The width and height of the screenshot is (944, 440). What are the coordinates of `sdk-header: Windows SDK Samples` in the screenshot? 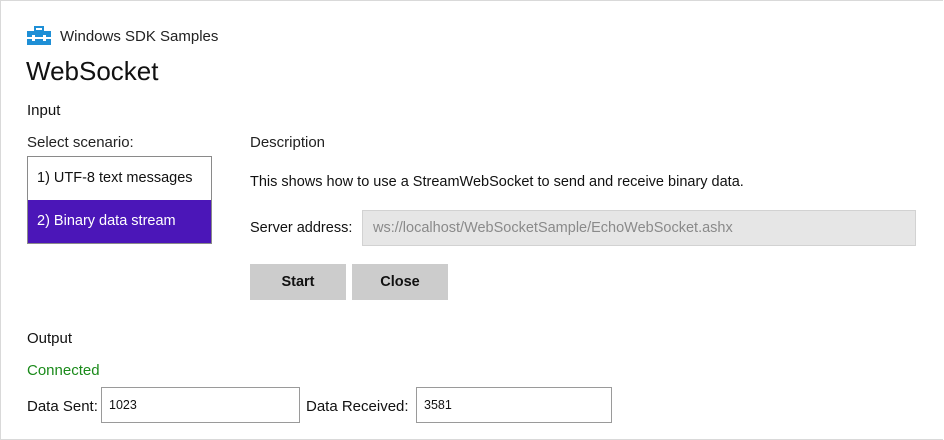 It's located at (122, 36).